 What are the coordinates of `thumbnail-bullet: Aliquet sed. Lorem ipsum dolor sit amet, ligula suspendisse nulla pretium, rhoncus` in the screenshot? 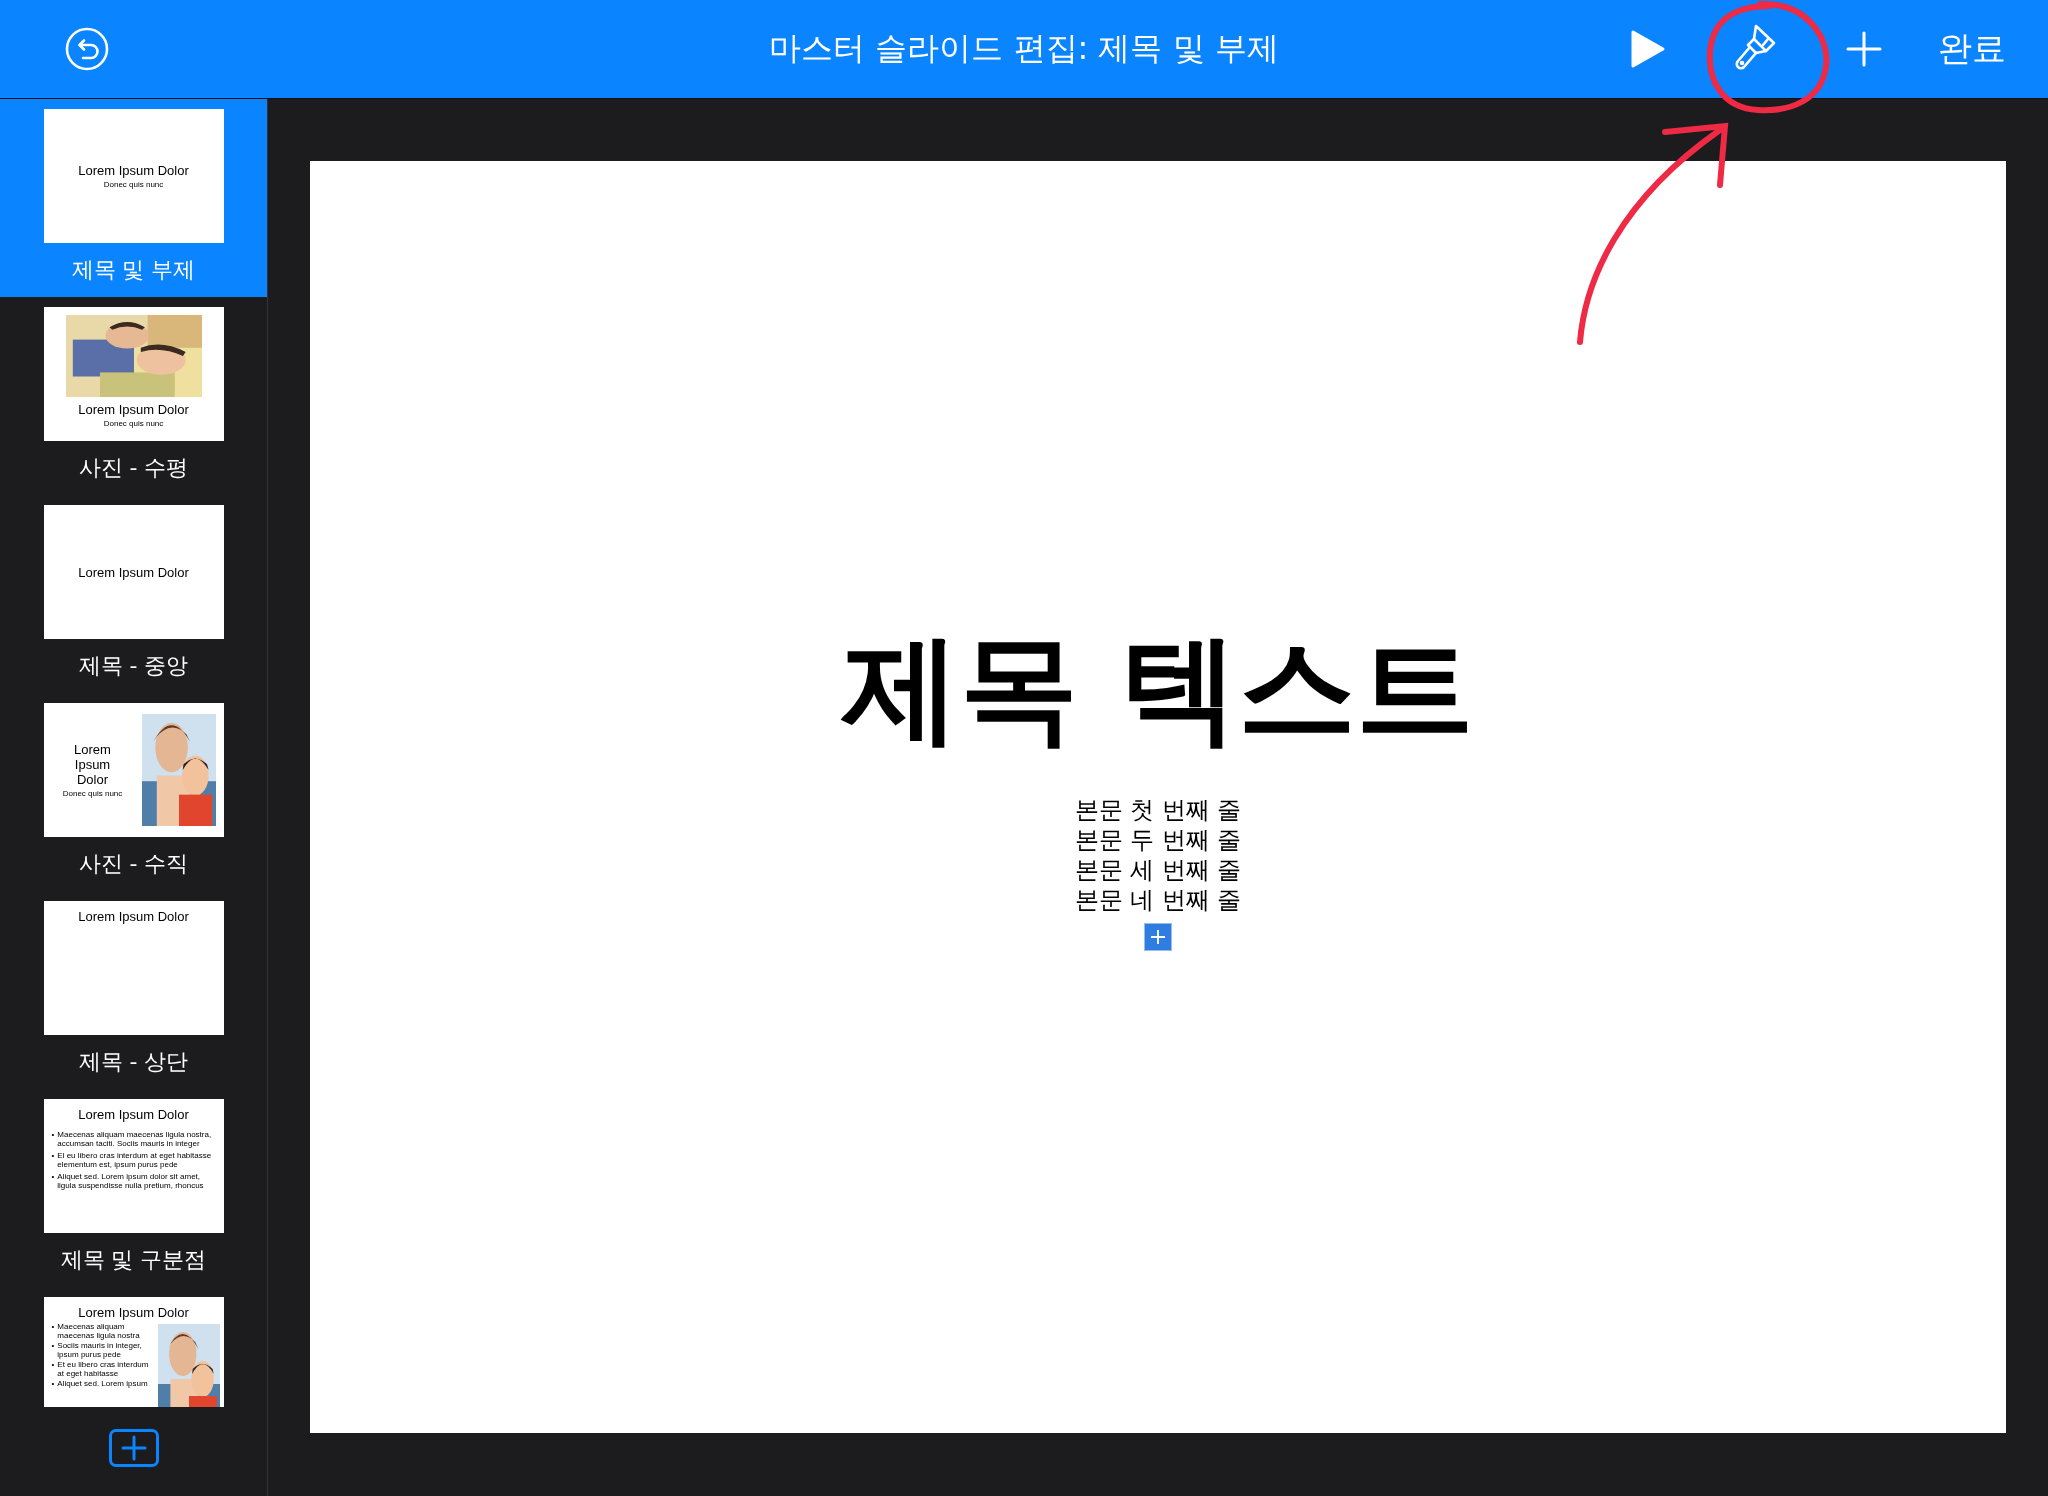 It's located at (131, 1181).